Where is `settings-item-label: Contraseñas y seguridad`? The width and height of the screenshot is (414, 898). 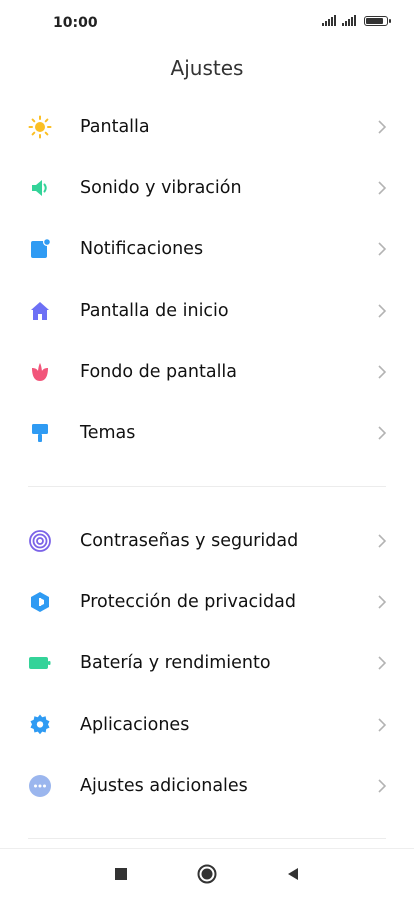 settings-item-label: Contraseñas y seguridad is located at coordinates (189, 540).